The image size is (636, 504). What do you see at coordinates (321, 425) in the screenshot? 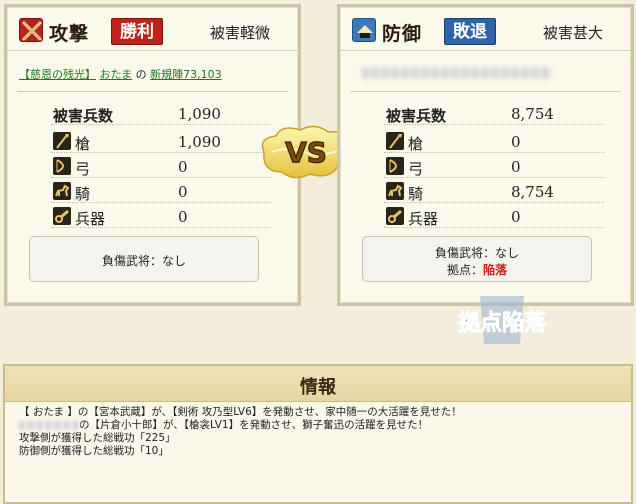
I see `info-line: の【片倉小十郎】が、【槍衾LV1】を発動させ、獅子奮迅の活躍を見せた！` at bounding box center [321, 425].